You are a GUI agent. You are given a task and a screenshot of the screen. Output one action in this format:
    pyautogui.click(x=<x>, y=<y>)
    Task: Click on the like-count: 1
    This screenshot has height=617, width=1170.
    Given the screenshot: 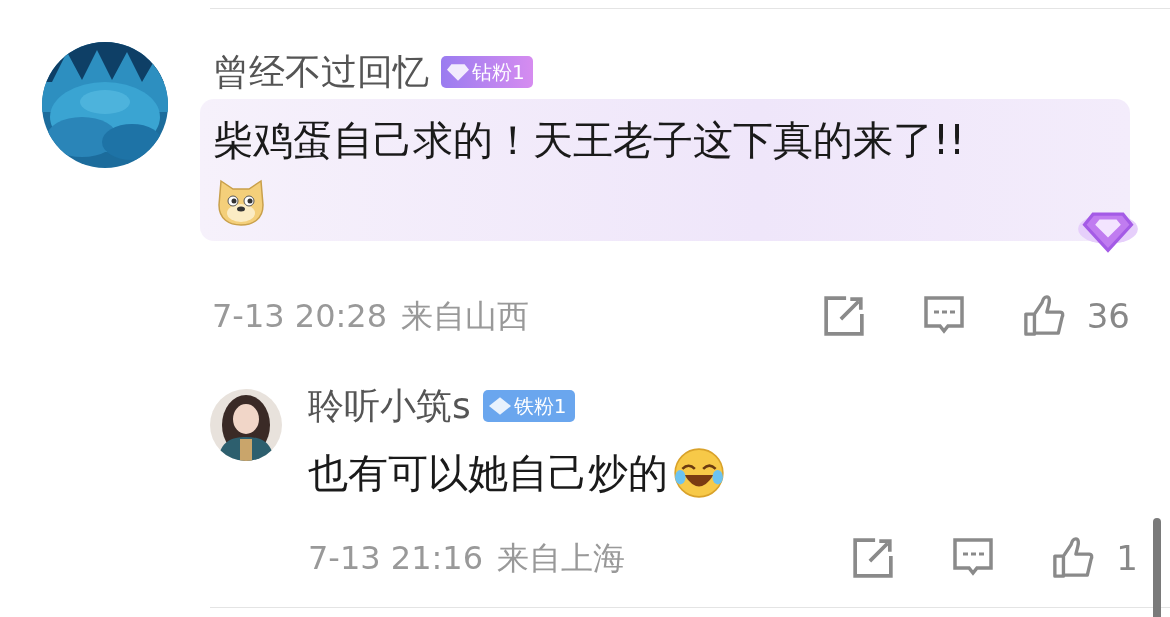 What is the action you would take?
    pyautogui.click(x=1127, y=558)
    